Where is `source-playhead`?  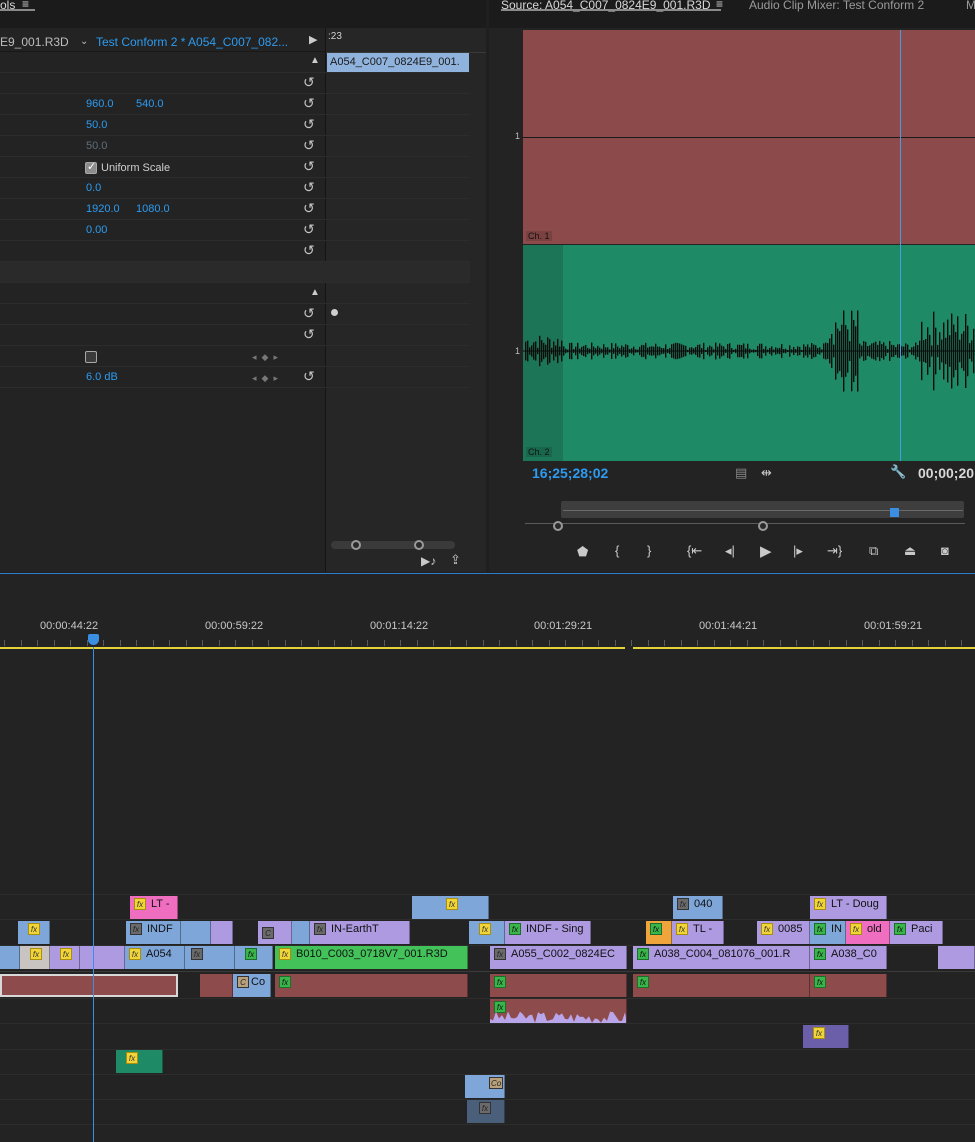 source-playhead is located at coordinates (900, 245).